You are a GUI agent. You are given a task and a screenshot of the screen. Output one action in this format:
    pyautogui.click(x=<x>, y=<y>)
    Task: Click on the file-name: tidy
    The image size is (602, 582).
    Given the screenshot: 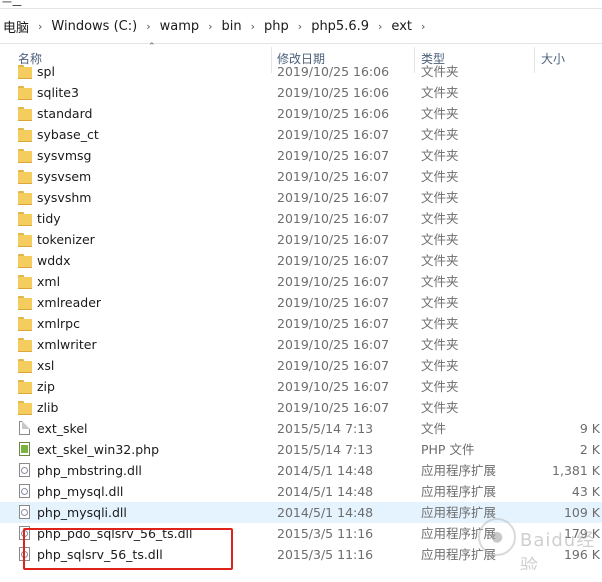 What is the action you would take?
    pyautogui.click(x=49, y=218)
    